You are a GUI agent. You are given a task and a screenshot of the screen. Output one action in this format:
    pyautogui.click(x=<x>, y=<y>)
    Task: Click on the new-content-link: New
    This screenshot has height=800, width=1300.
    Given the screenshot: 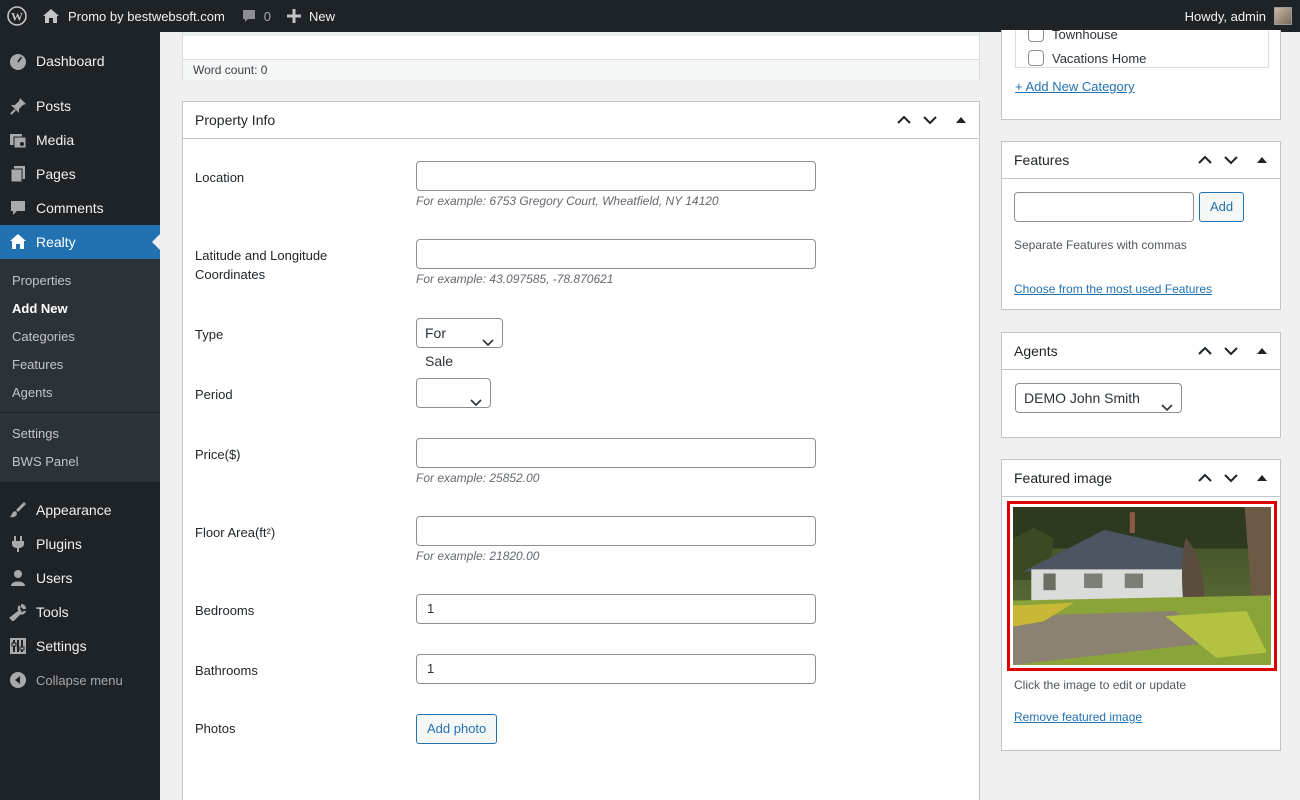 What is the action you would take?
    pyautogui.click(x=311, y=16)
    